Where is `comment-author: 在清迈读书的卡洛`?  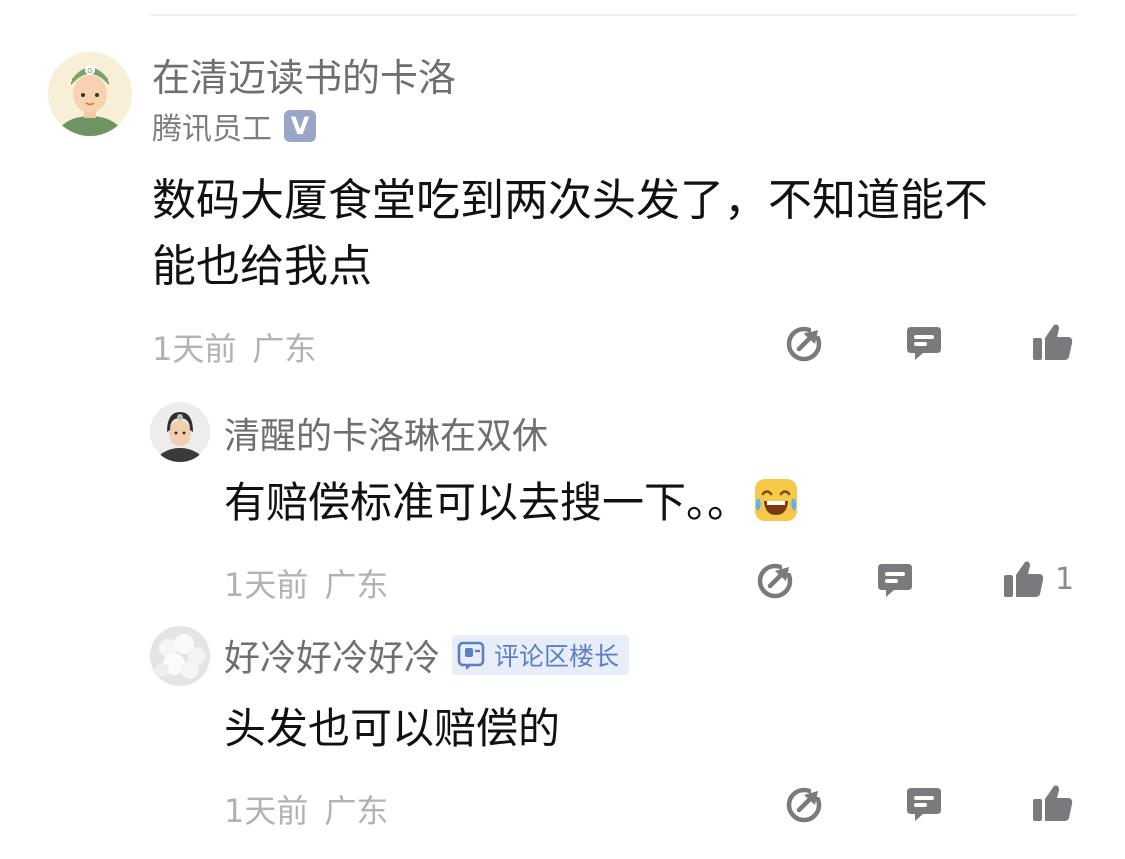 comment-author: 在清迈读书的卡洛 is located at coordinates (304, 75).